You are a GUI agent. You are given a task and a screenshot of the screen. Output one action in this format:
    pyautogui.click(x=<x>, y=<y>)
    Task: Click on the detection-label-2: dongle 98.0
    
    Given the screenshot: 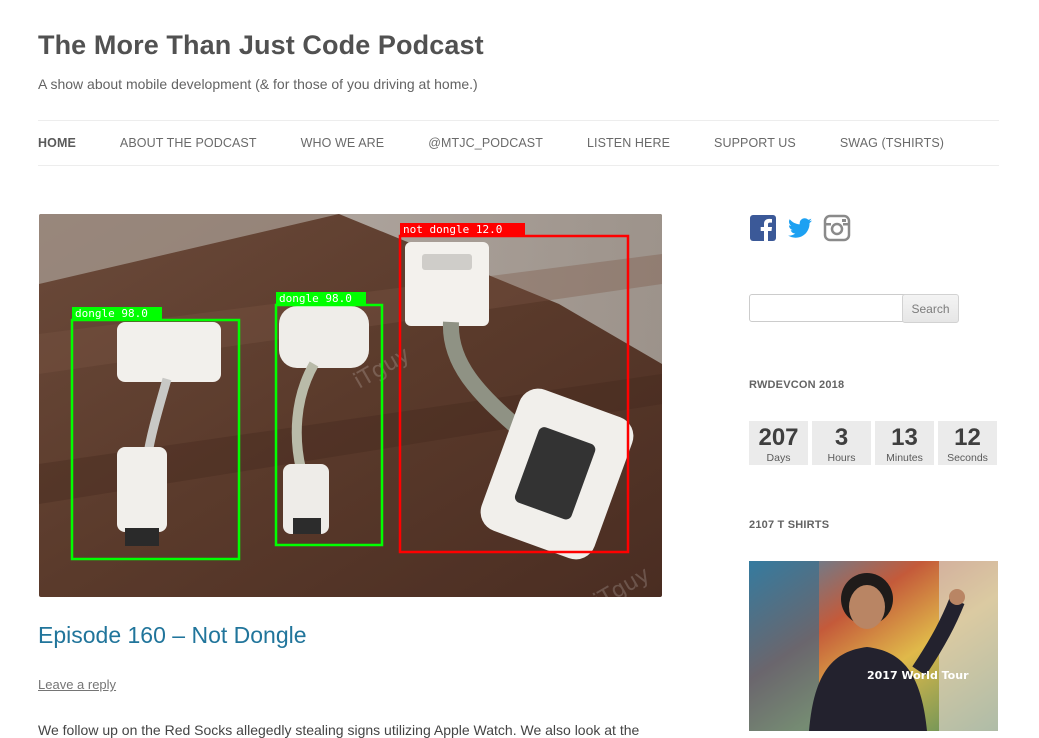 What is the action you would take?
    pyautogui.click(x=315, y=298)
    